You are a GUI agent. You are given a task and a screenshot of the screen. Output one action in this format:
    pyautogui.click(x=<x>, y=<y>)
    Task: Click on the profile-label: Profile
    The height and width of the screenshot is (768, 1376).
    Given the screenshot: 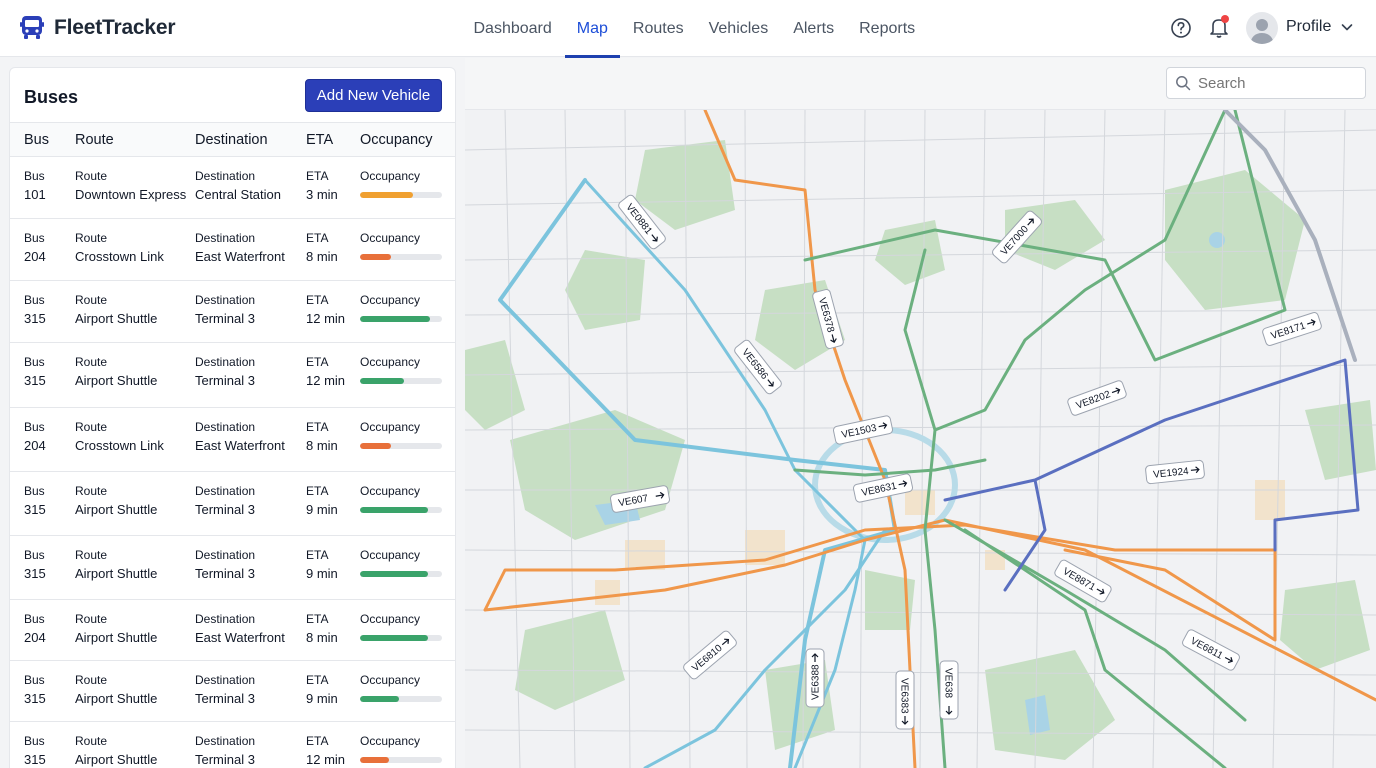 What is the action you would take?
    pyautogui.click(x=1308, y=27)
    